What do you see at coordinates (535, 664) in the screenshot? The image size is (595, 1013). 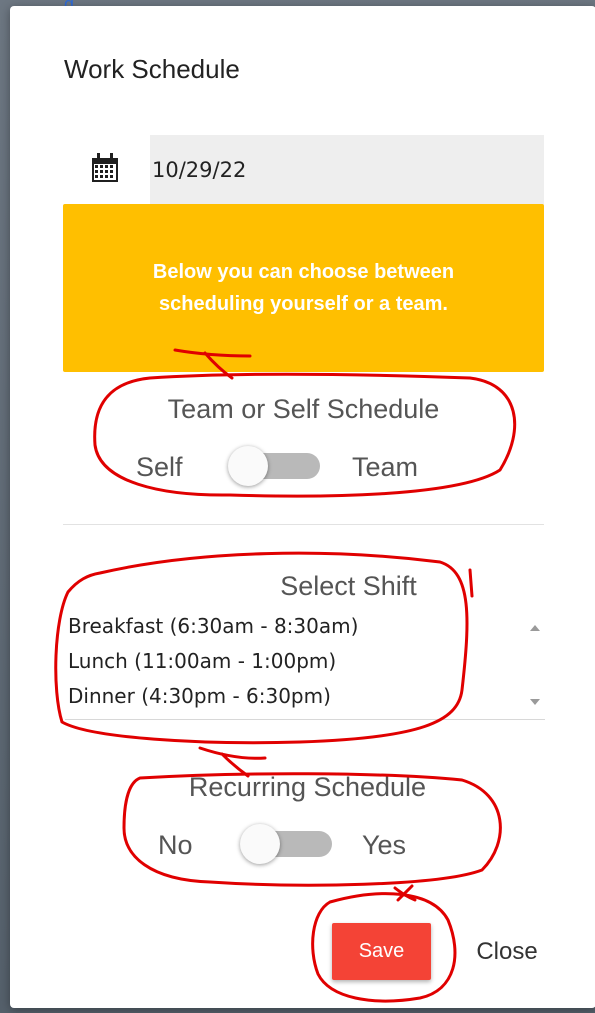 I see `shift-list-scrollbar` at bounding box center [535, 664].